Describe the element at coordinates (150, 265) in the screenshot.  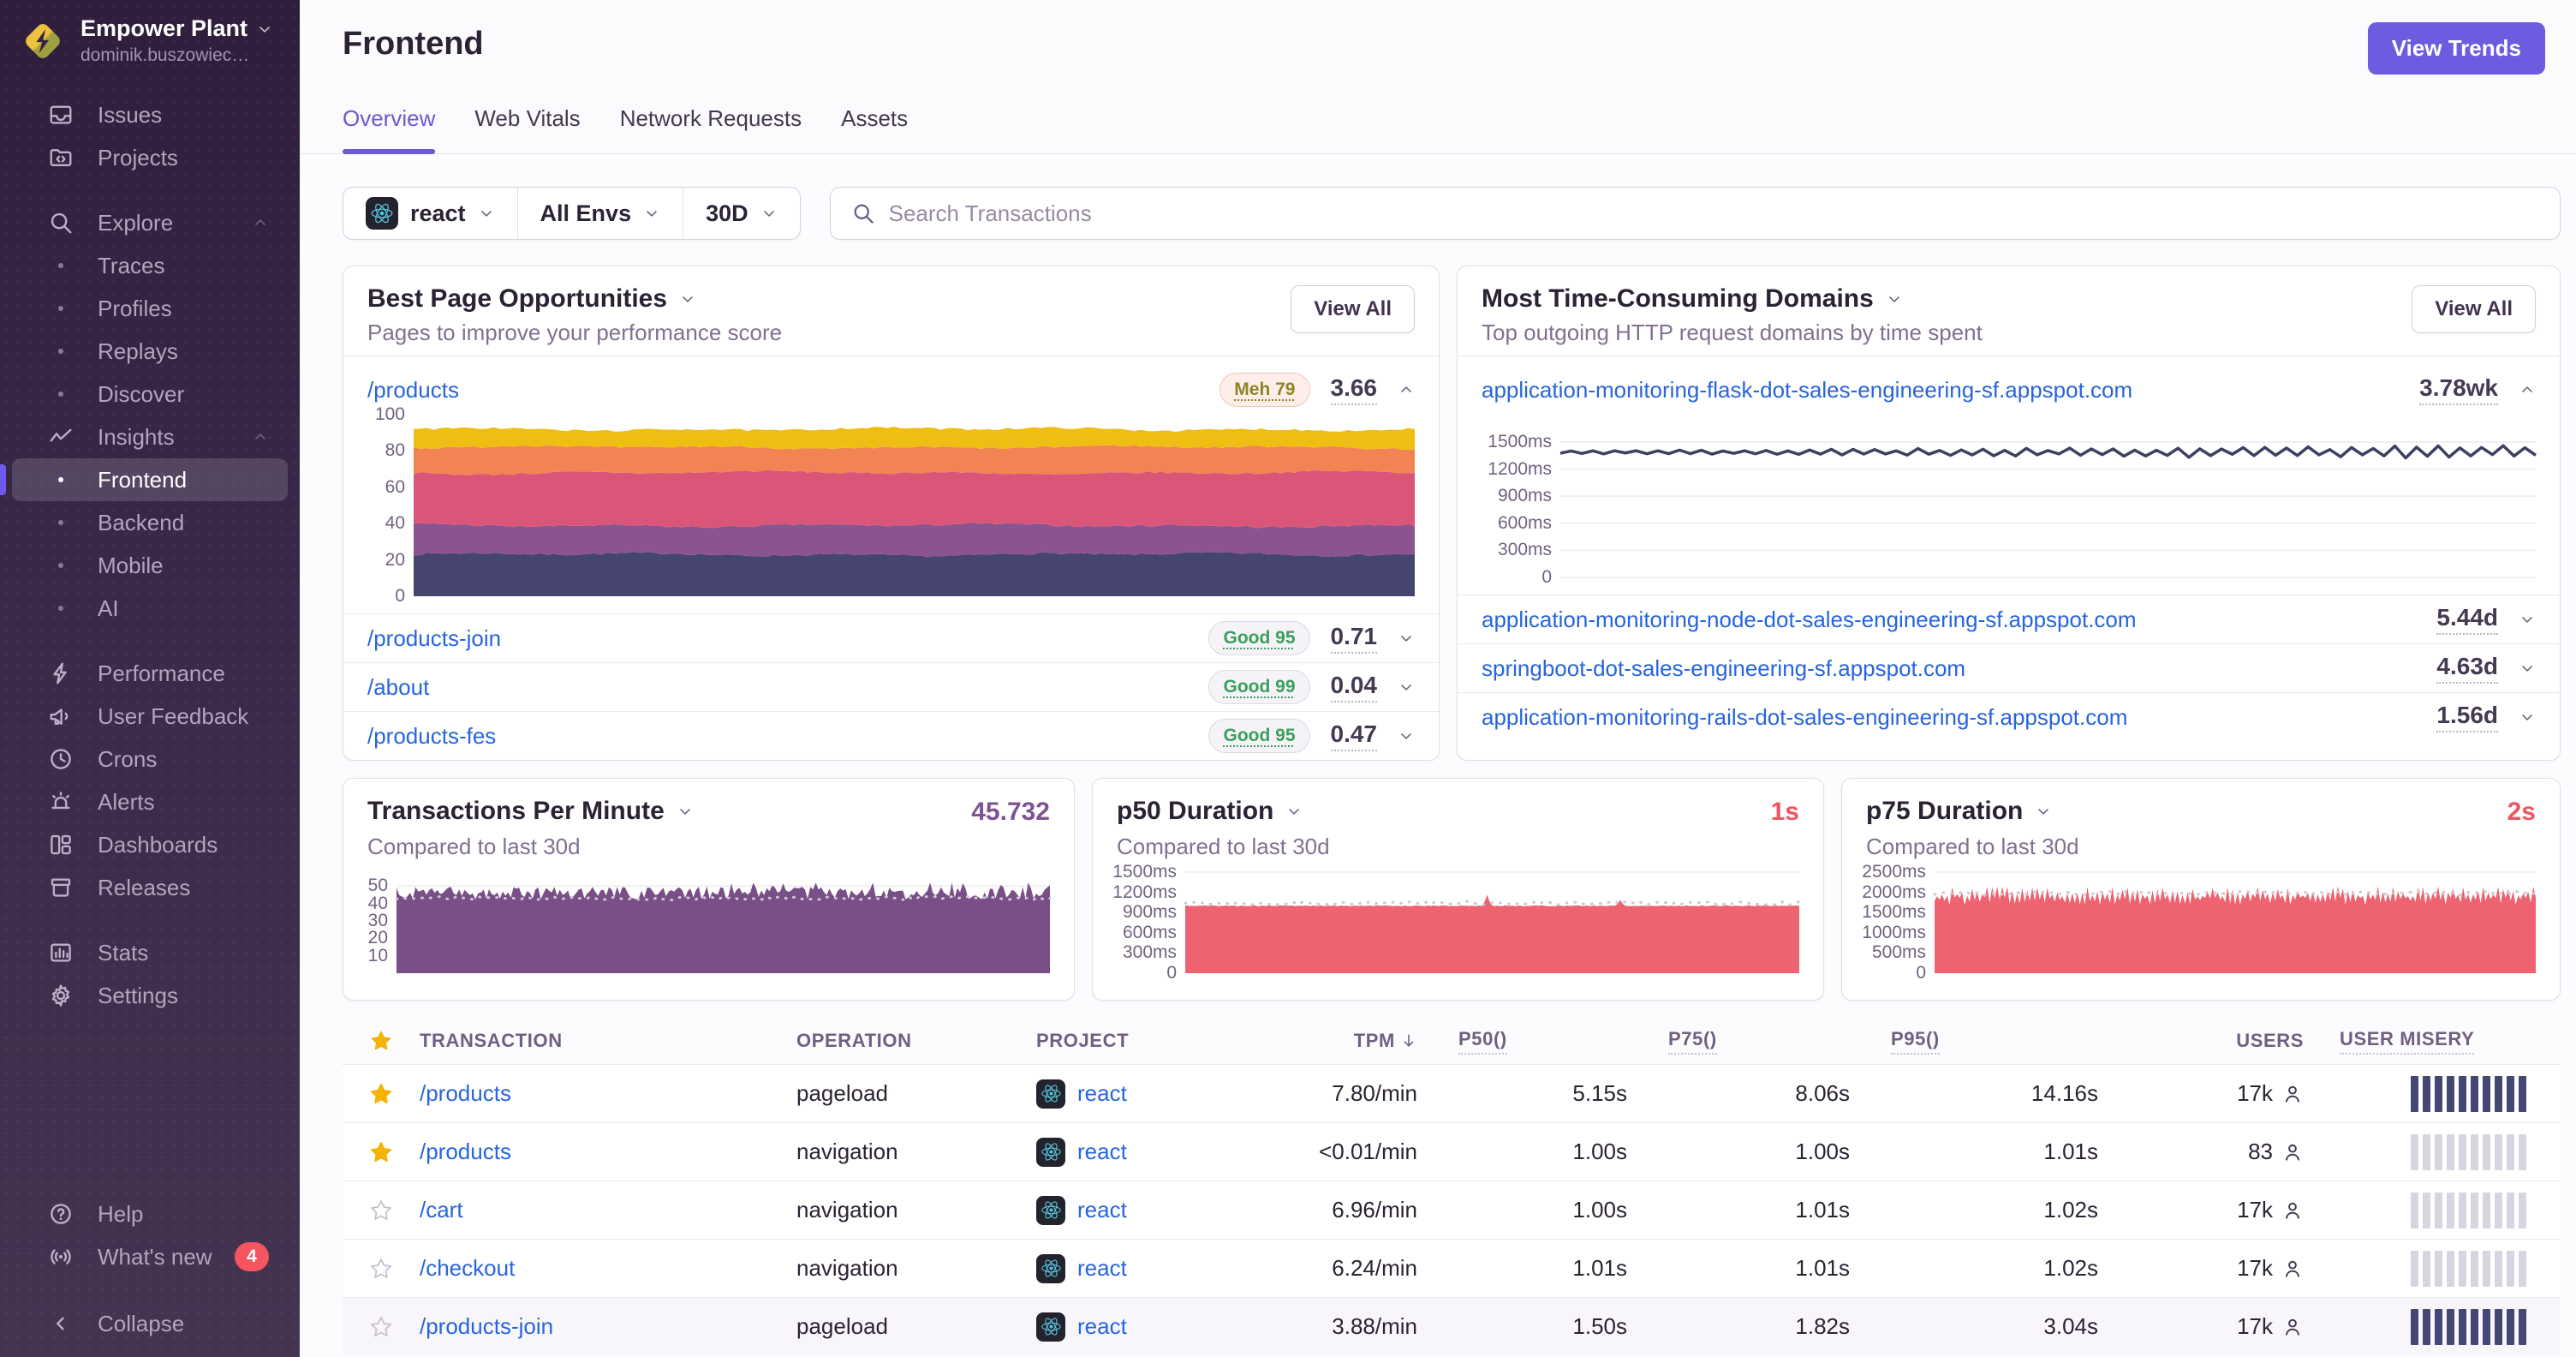
I see `sidebar-item-traces: Traces` at that location.